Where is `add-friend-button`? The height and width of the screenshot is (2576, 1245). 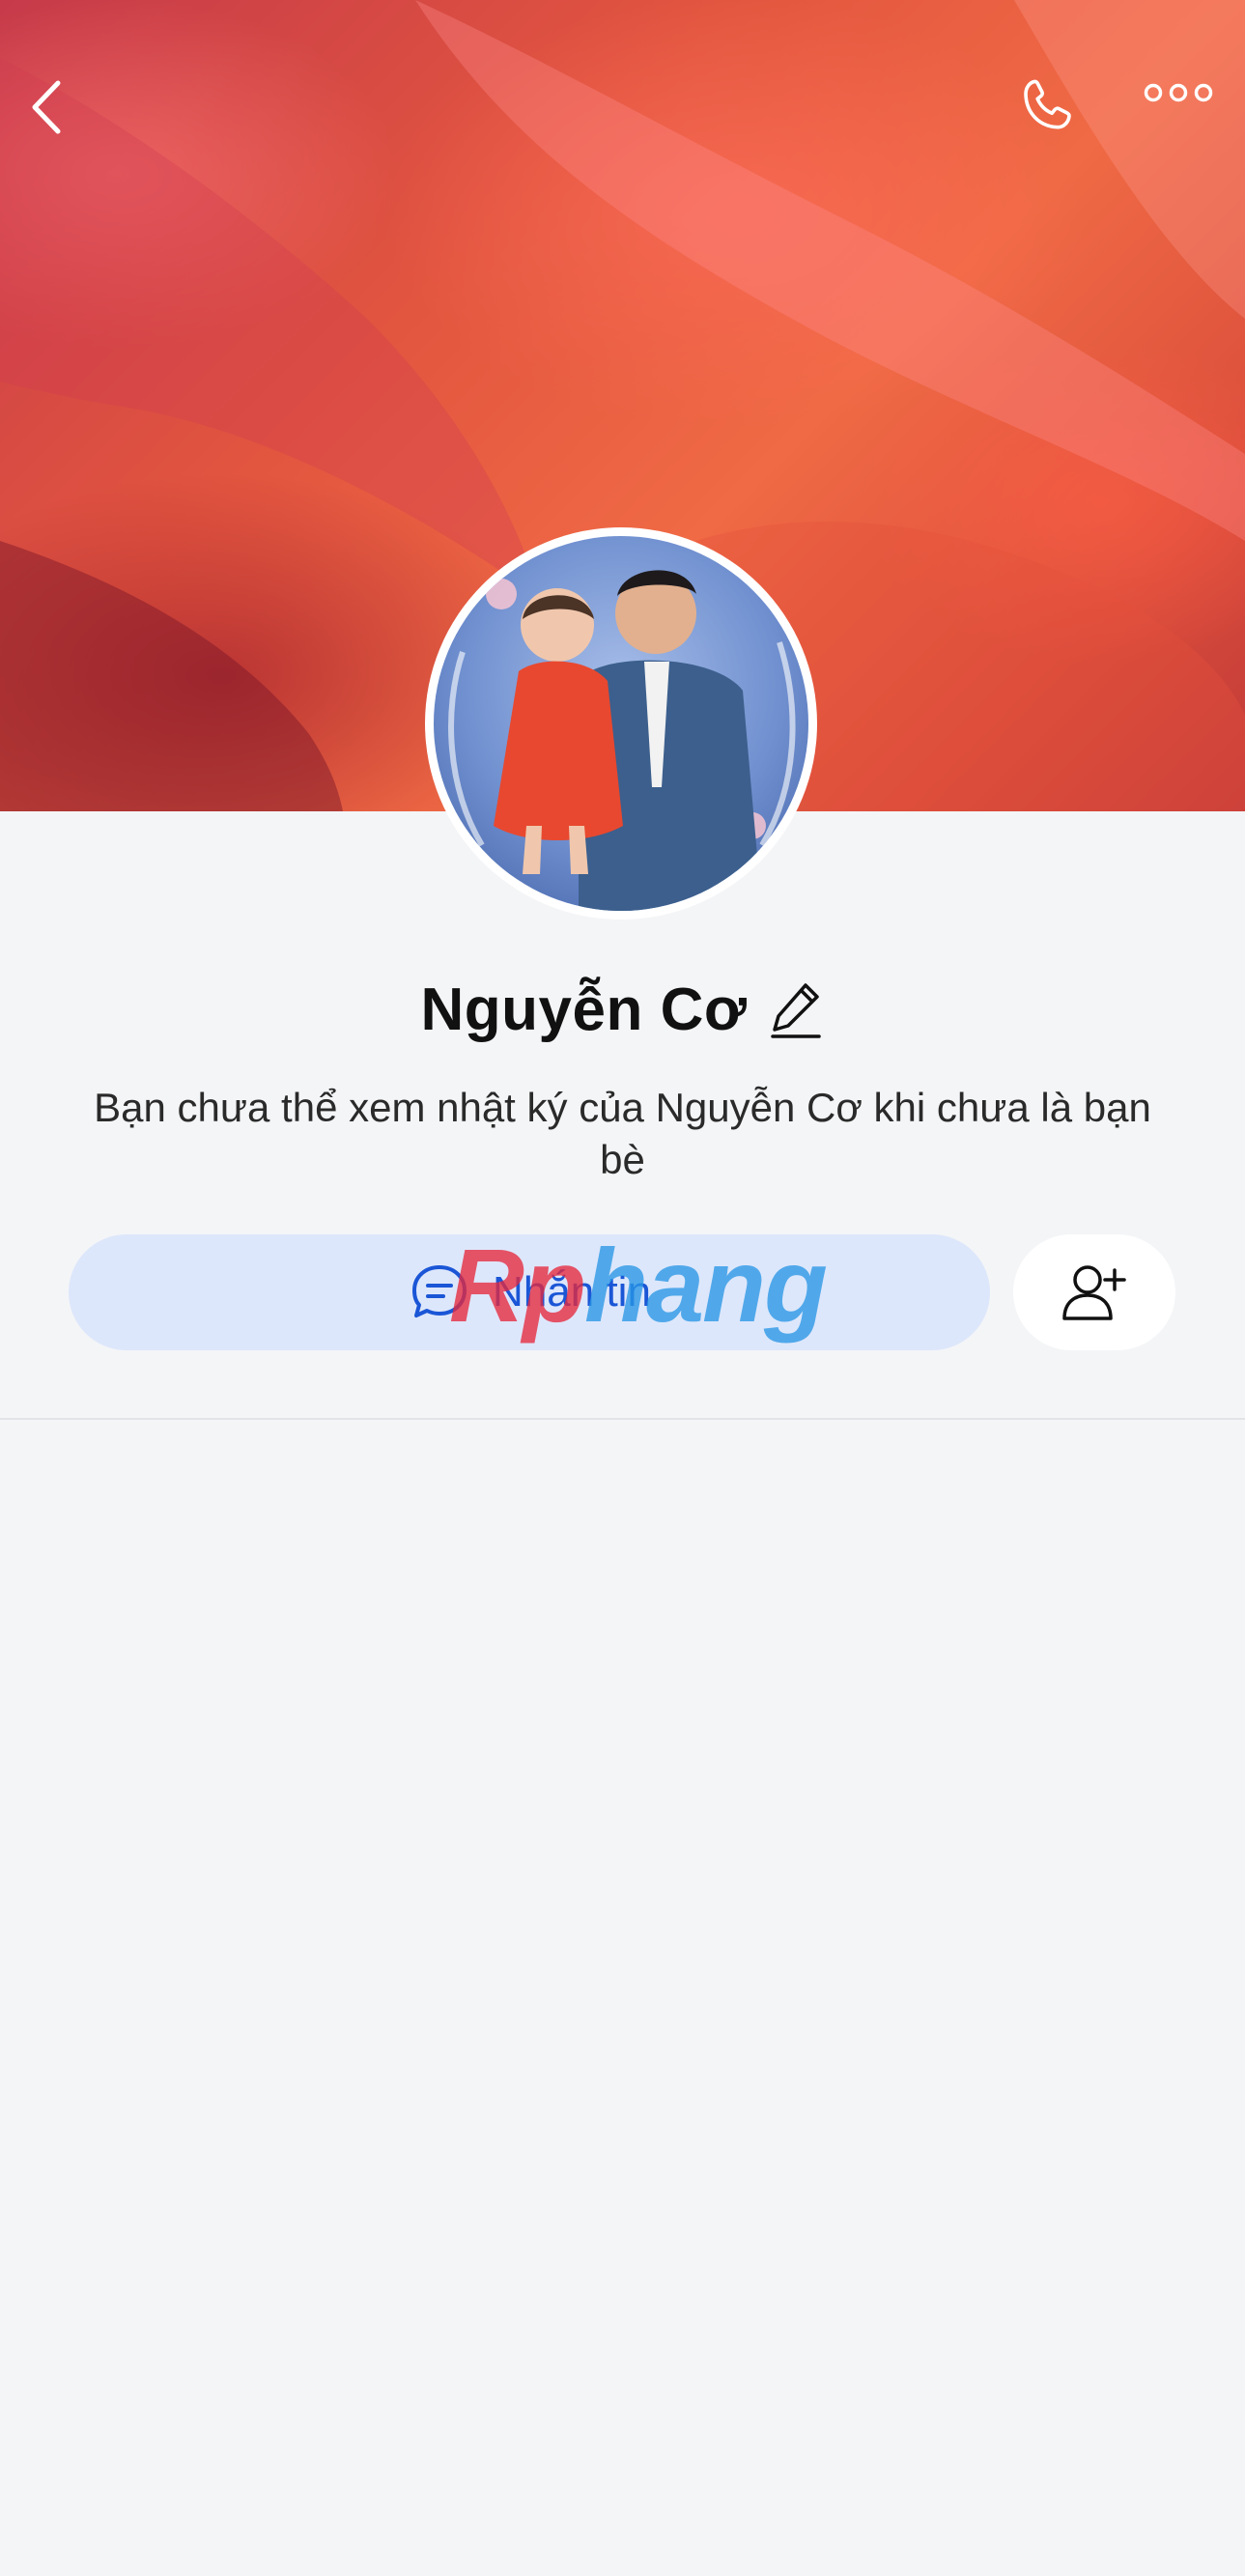
add-friend-button is located at coordinates (1094, 1292).